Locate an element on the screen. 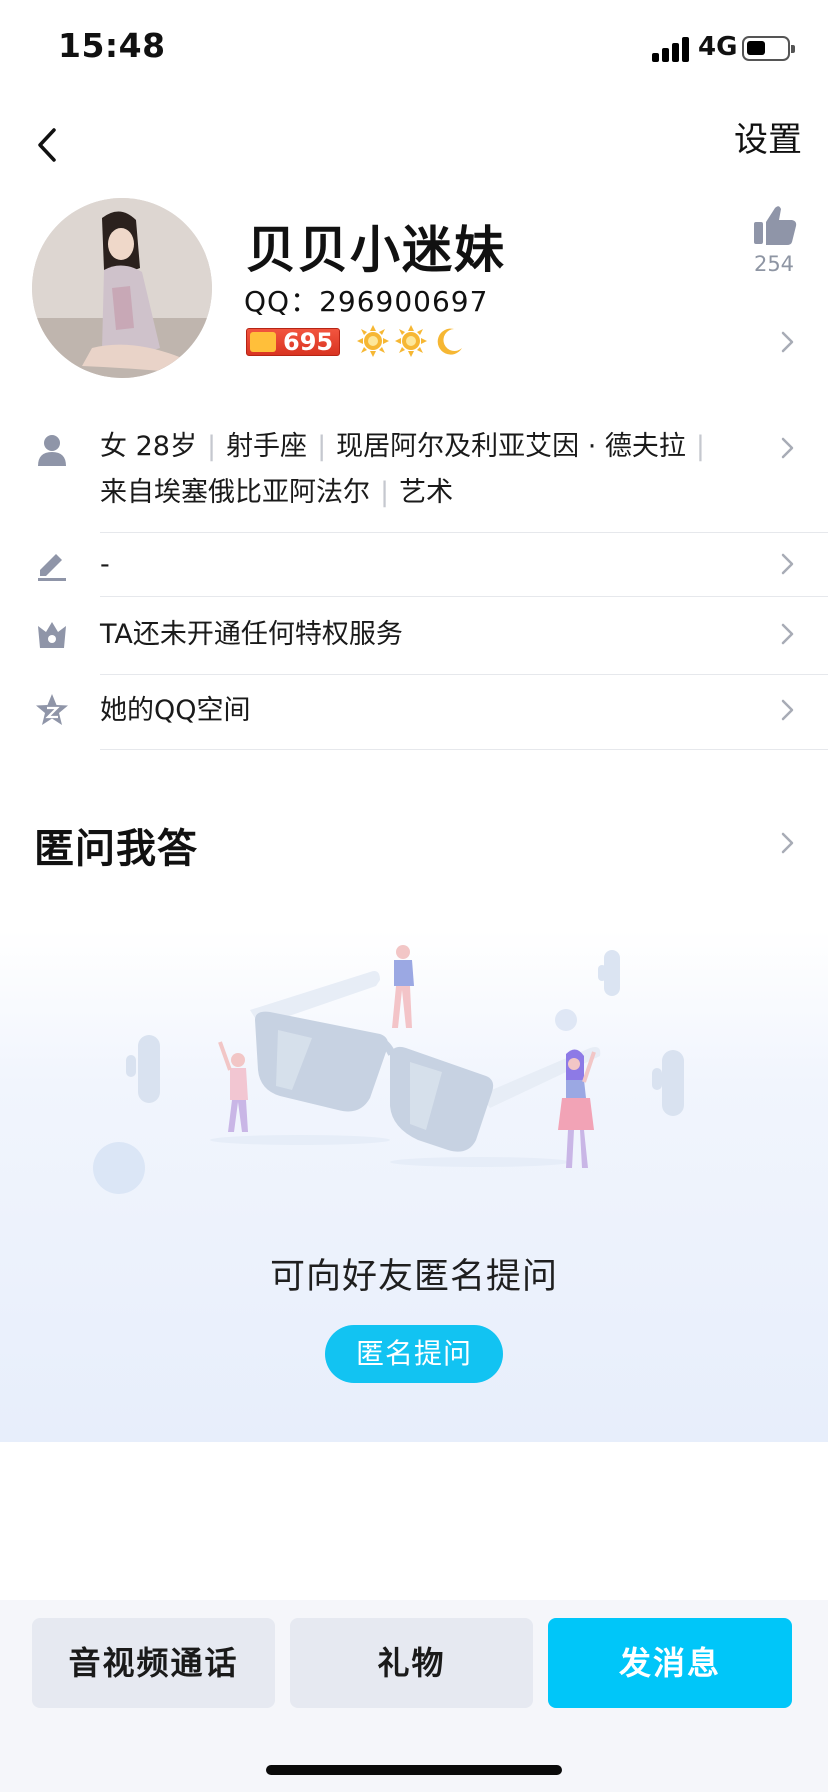 The width and height of the screenshot is (828, 1792). privileges-row: TA还未开通任何特权服务 is located at coordinates (414, 635).